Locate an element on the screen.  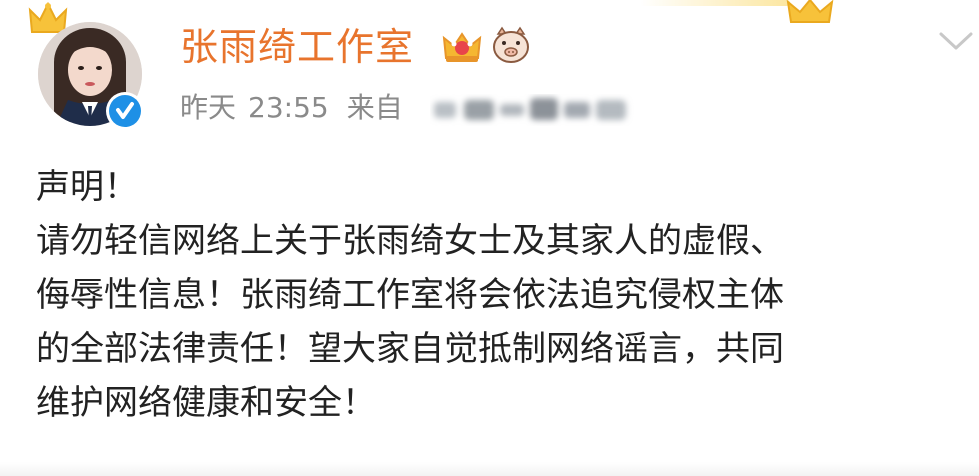
post-body-line: 声明！ is located at coordinates (87, 187).